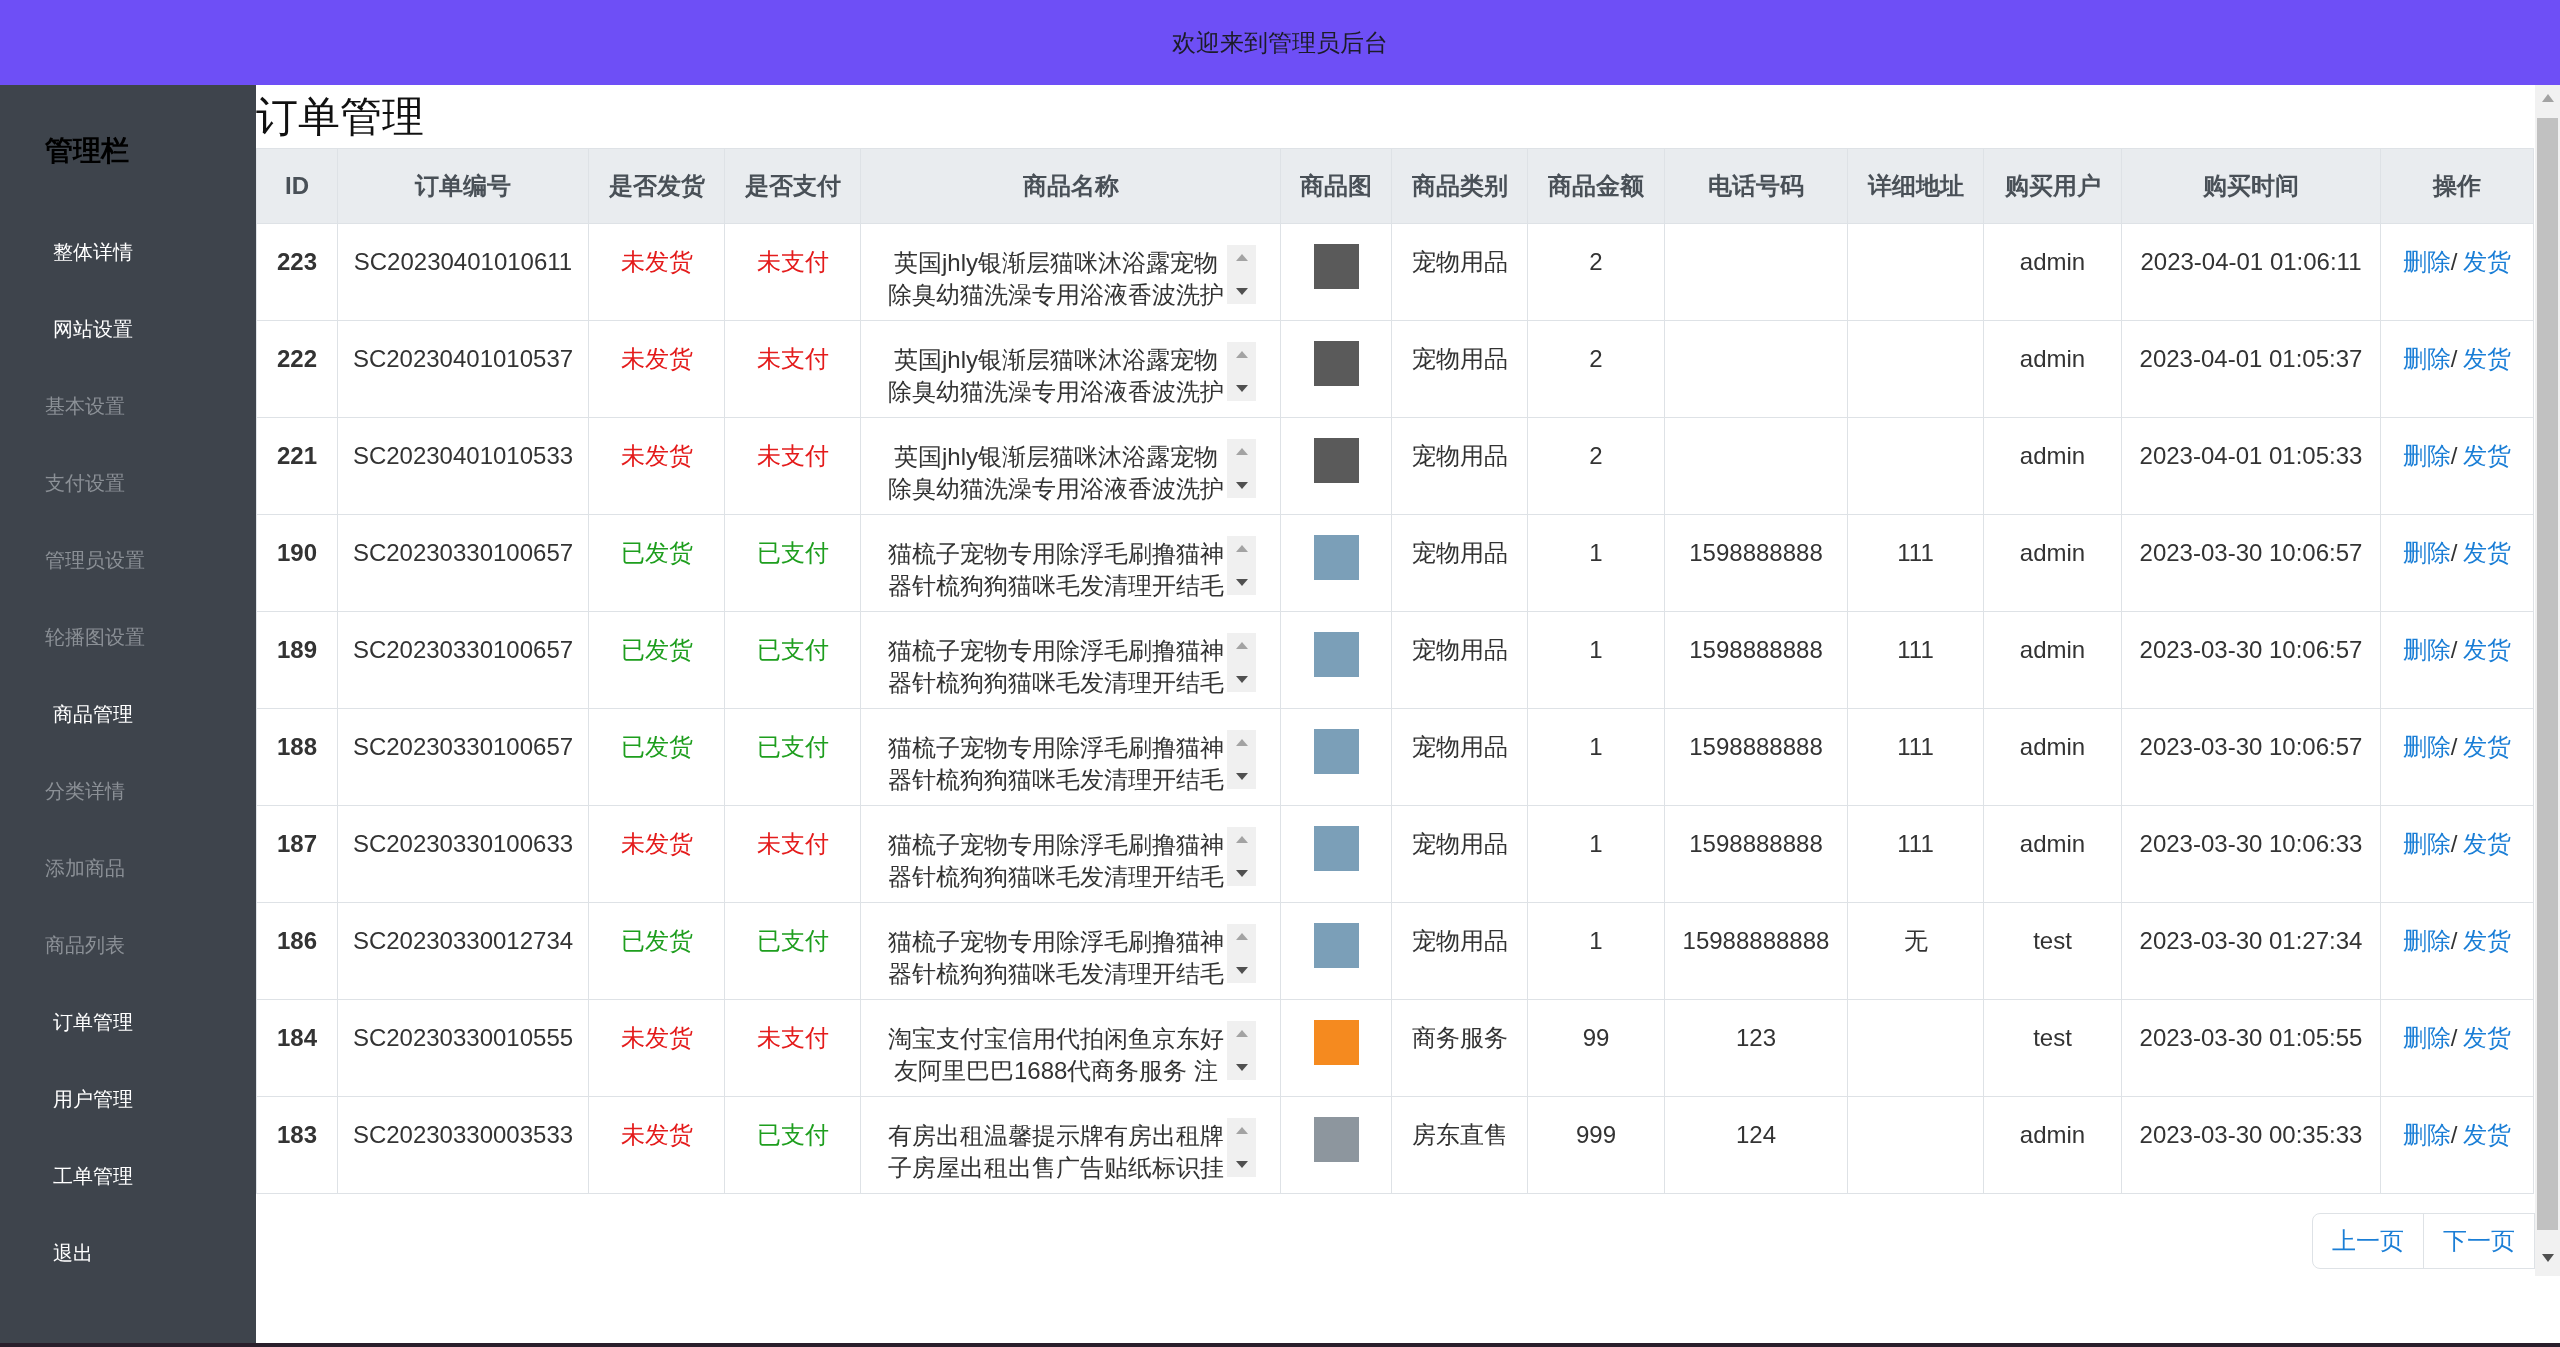 This screenshot has width=2560, height=1347. I want to click on sidebar-subitem: 分类详情, so click(85, 790).